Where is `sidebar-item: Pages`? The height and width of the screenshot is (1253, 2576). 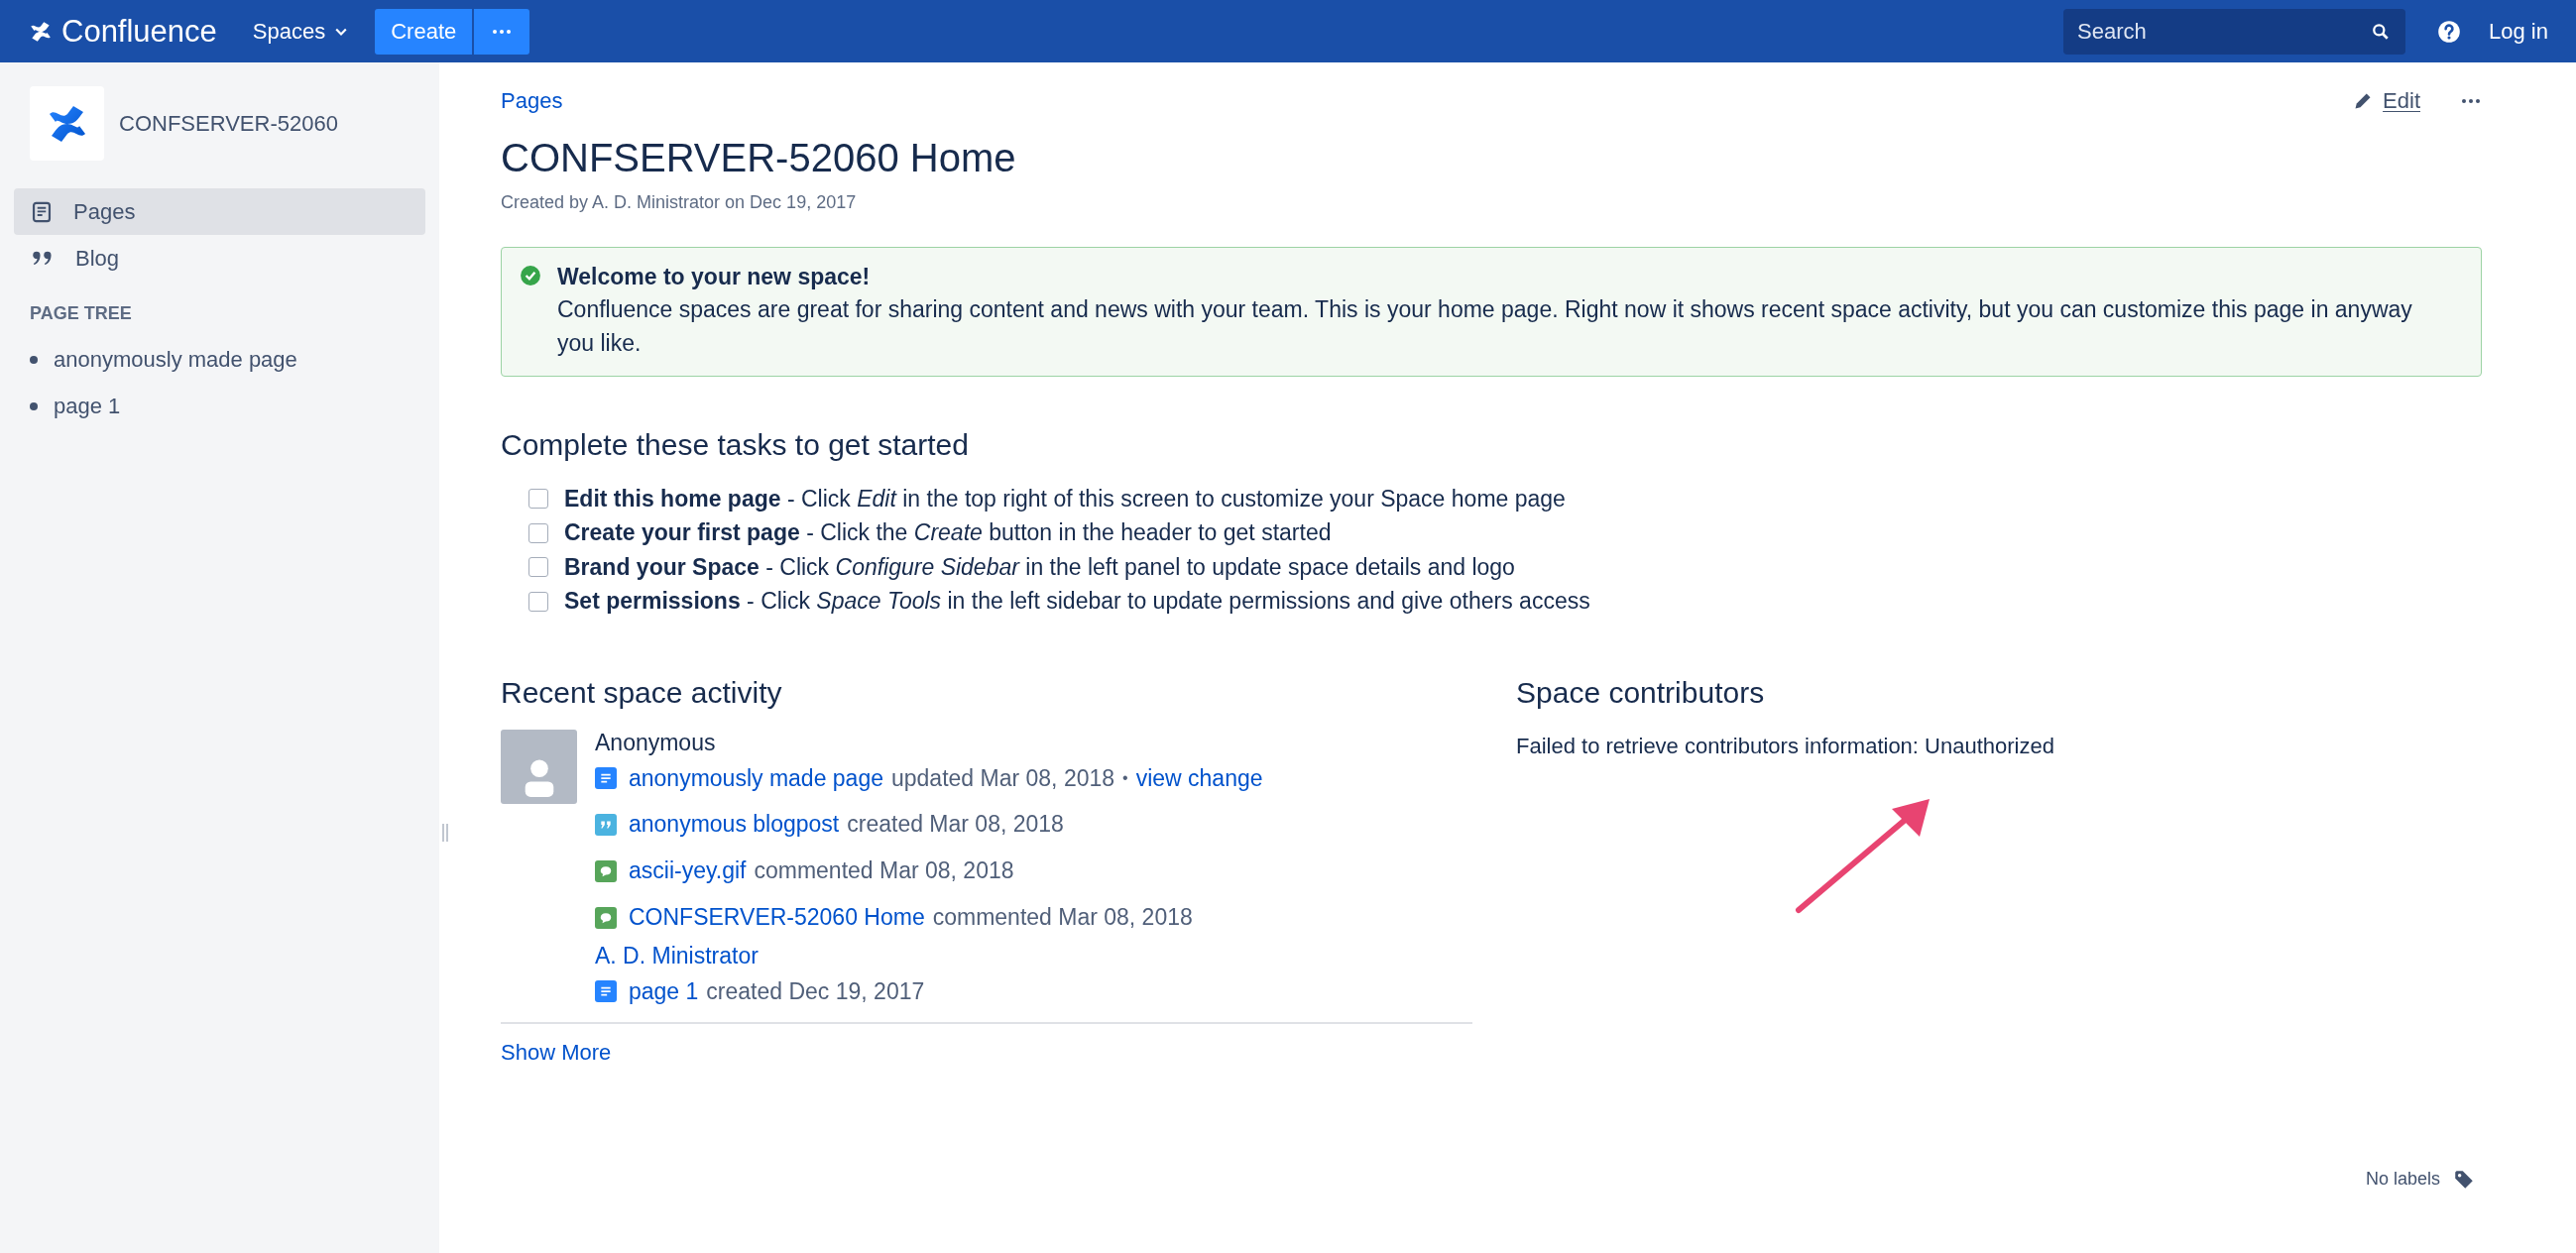 sidebar-item: Pages is located at coordinates (219, 211).